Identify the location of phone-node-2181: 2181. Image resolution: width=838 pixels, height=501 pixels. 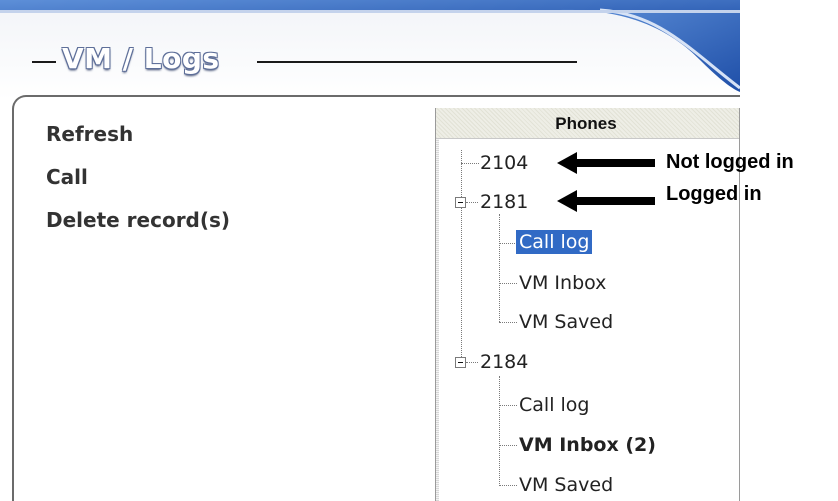
(504, 202).